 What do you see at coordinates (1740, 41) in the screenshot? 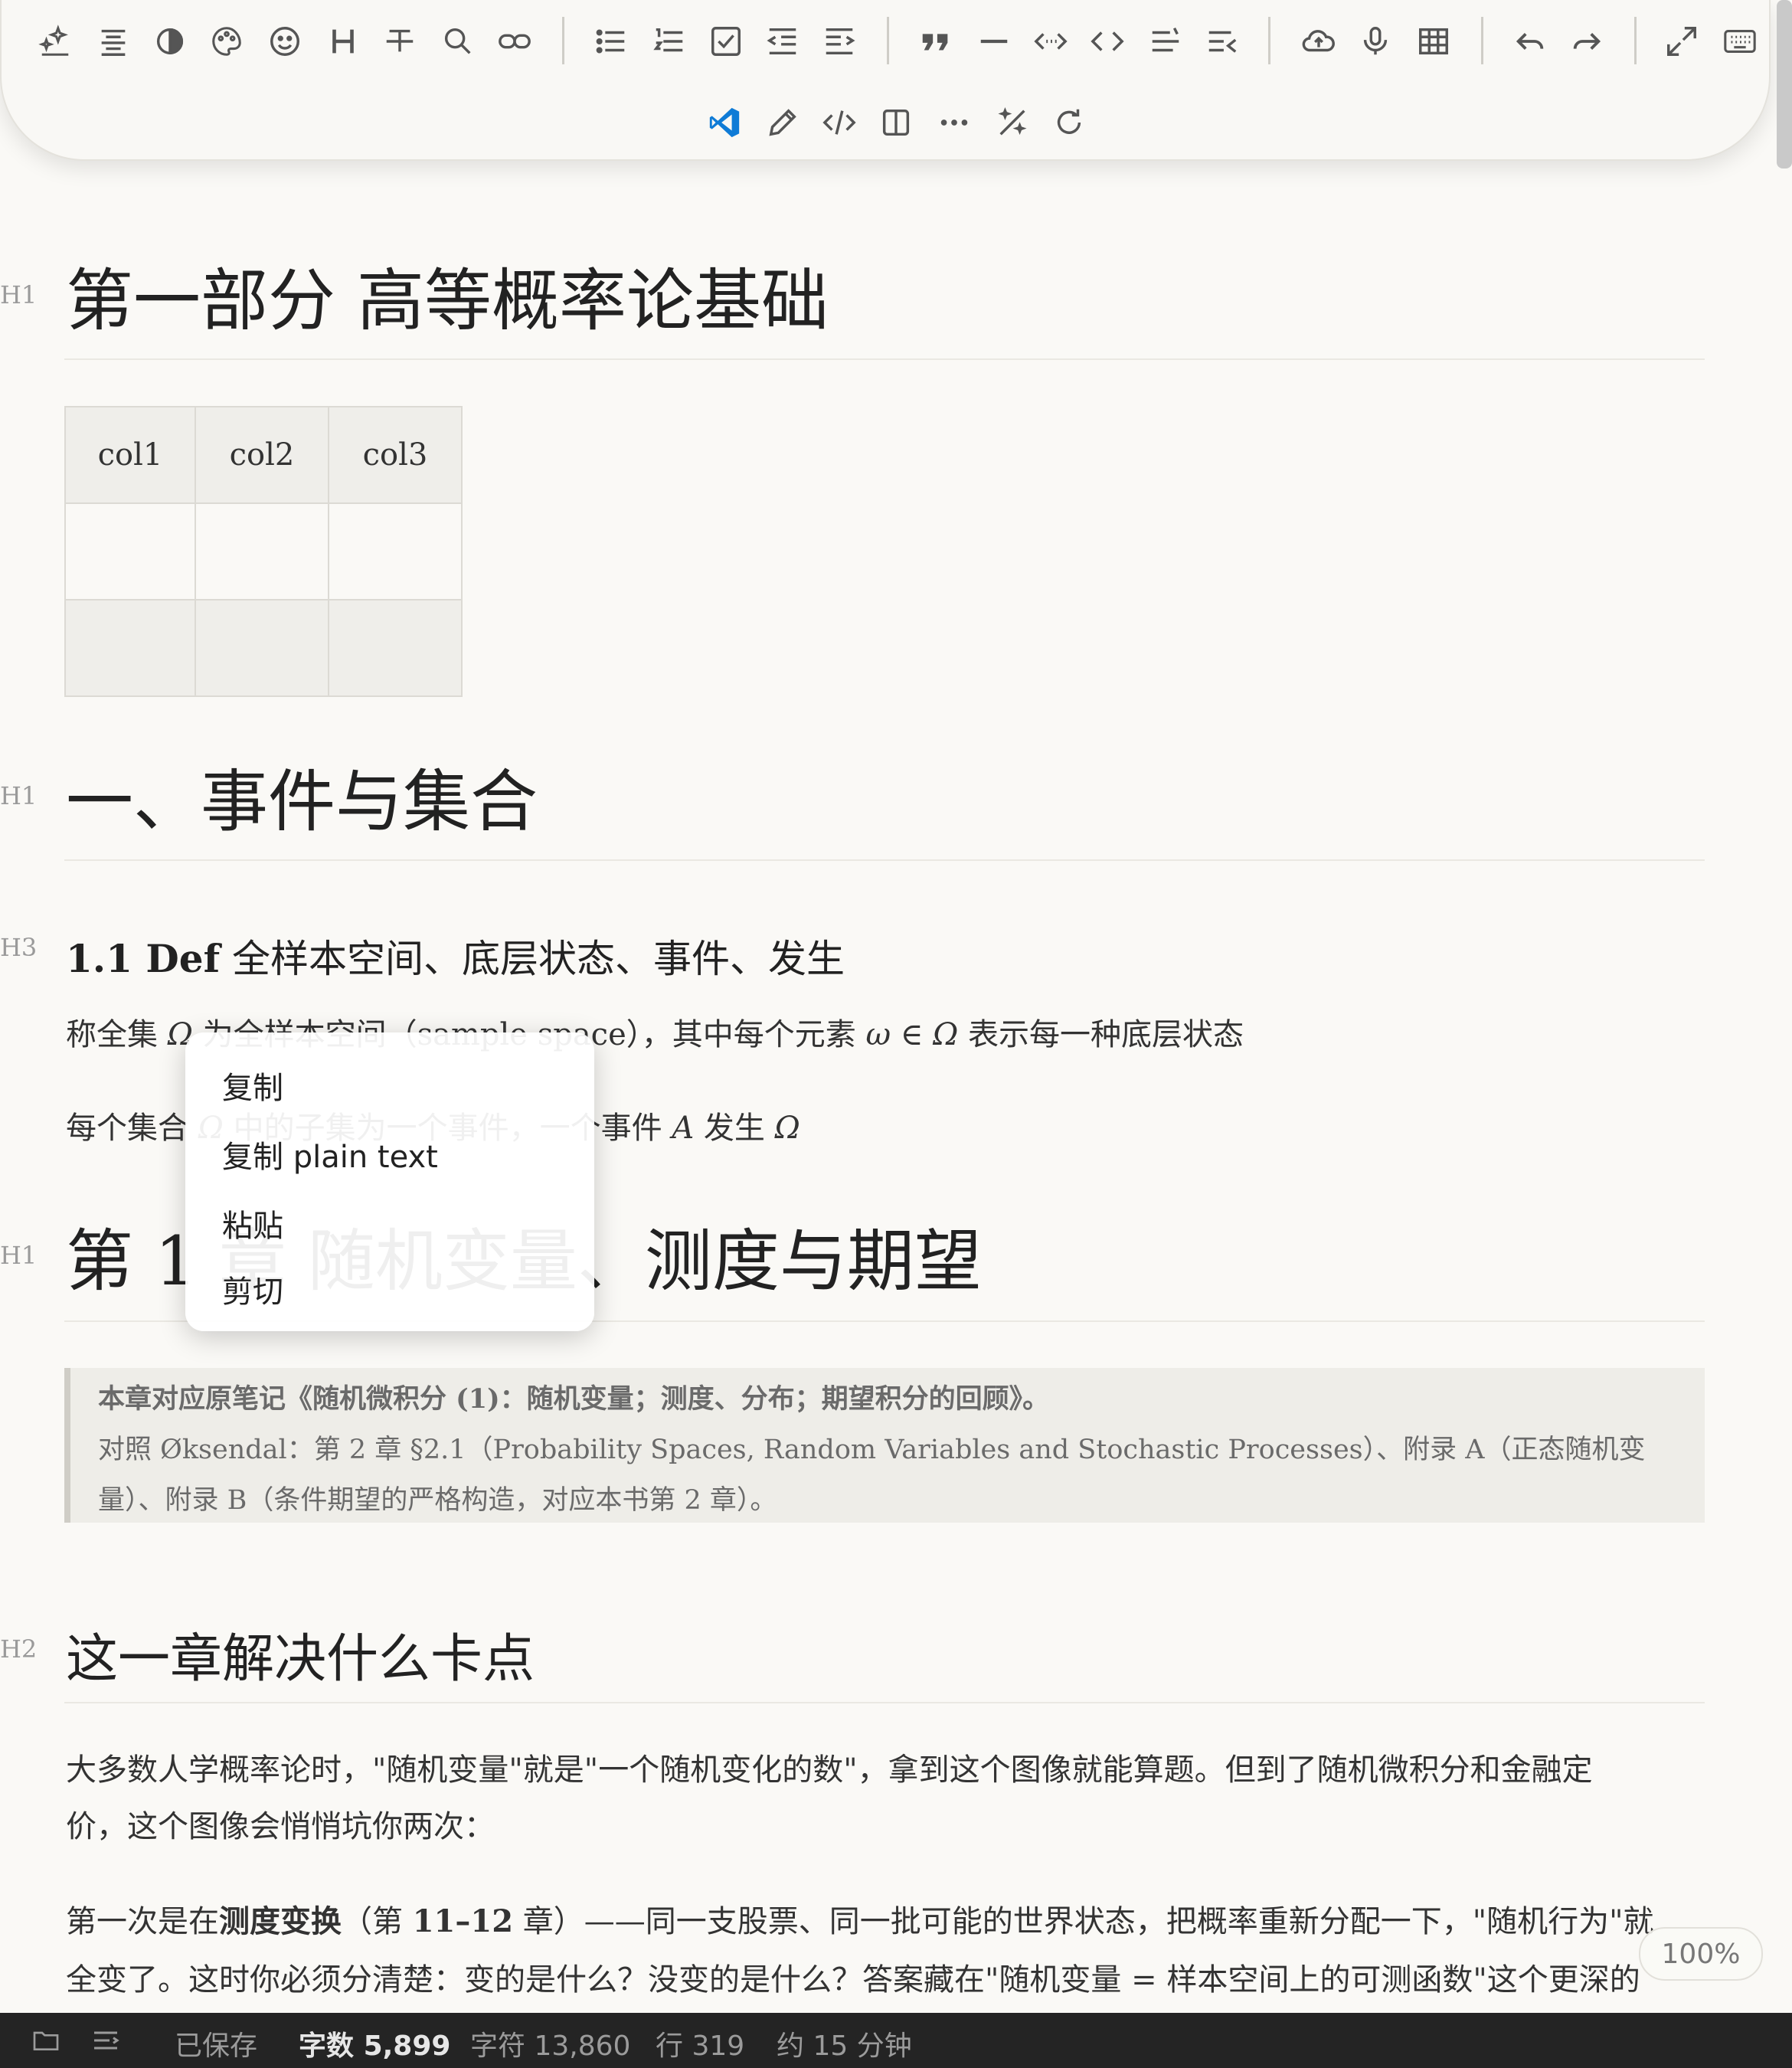
I see `keyboard-icon` at bounding box center [1740, 41].